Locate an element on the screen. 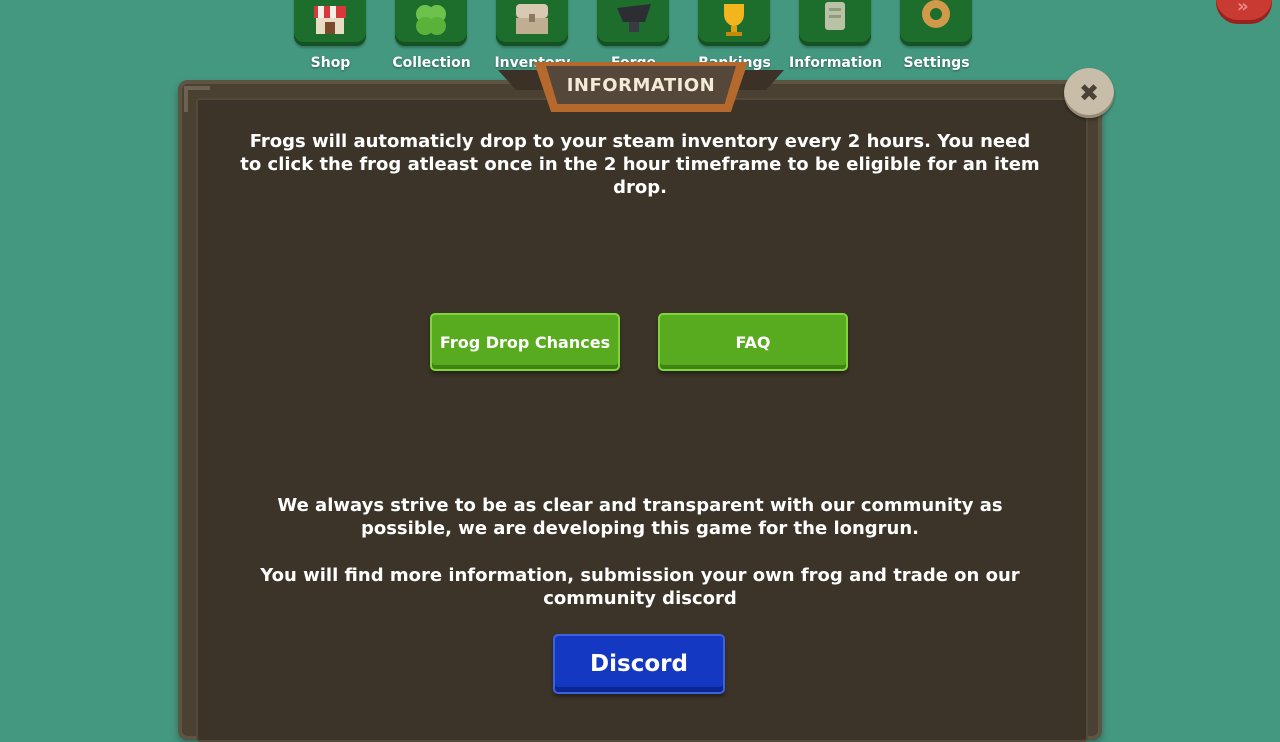 This screenshot has height=742, width=1280. nav-label: Shop is located at coordinates (330, 63).